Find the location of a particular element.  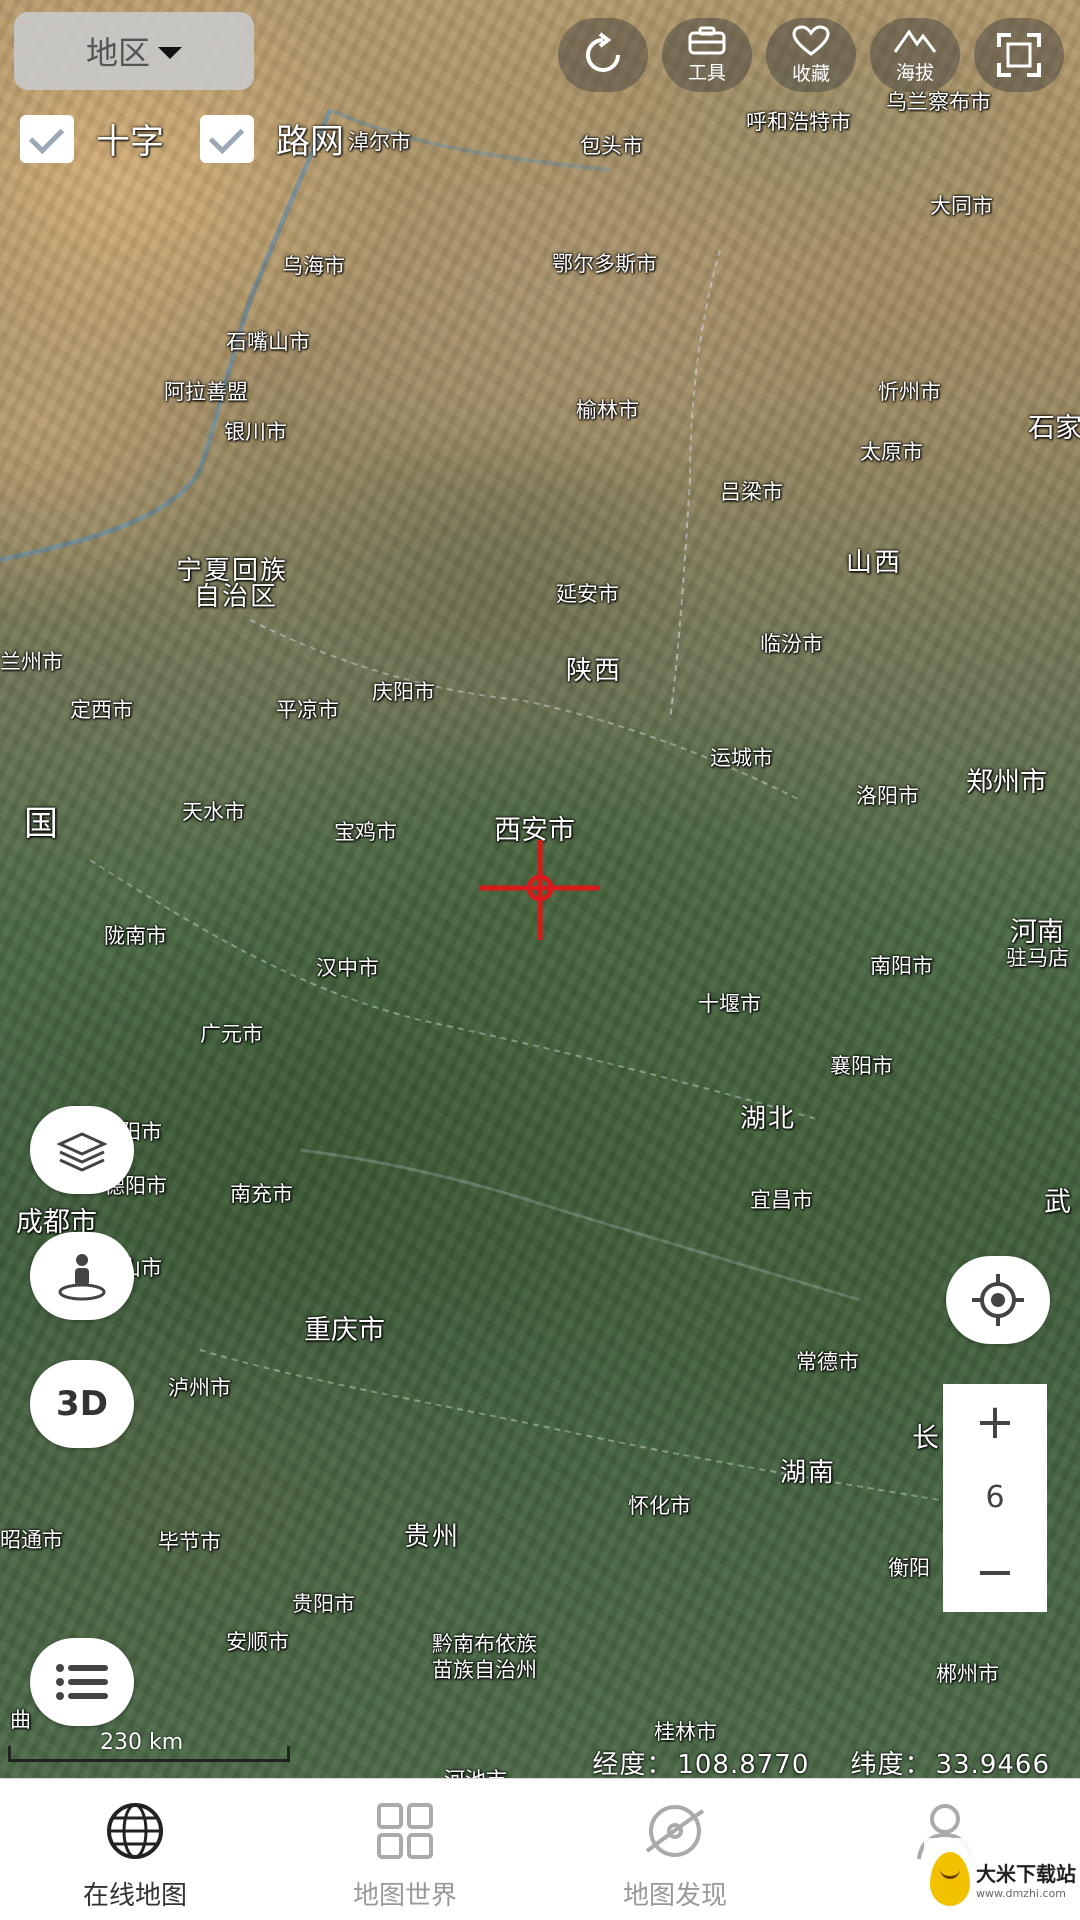

map-label: 河池市 is located at coordinates (475, 1771).